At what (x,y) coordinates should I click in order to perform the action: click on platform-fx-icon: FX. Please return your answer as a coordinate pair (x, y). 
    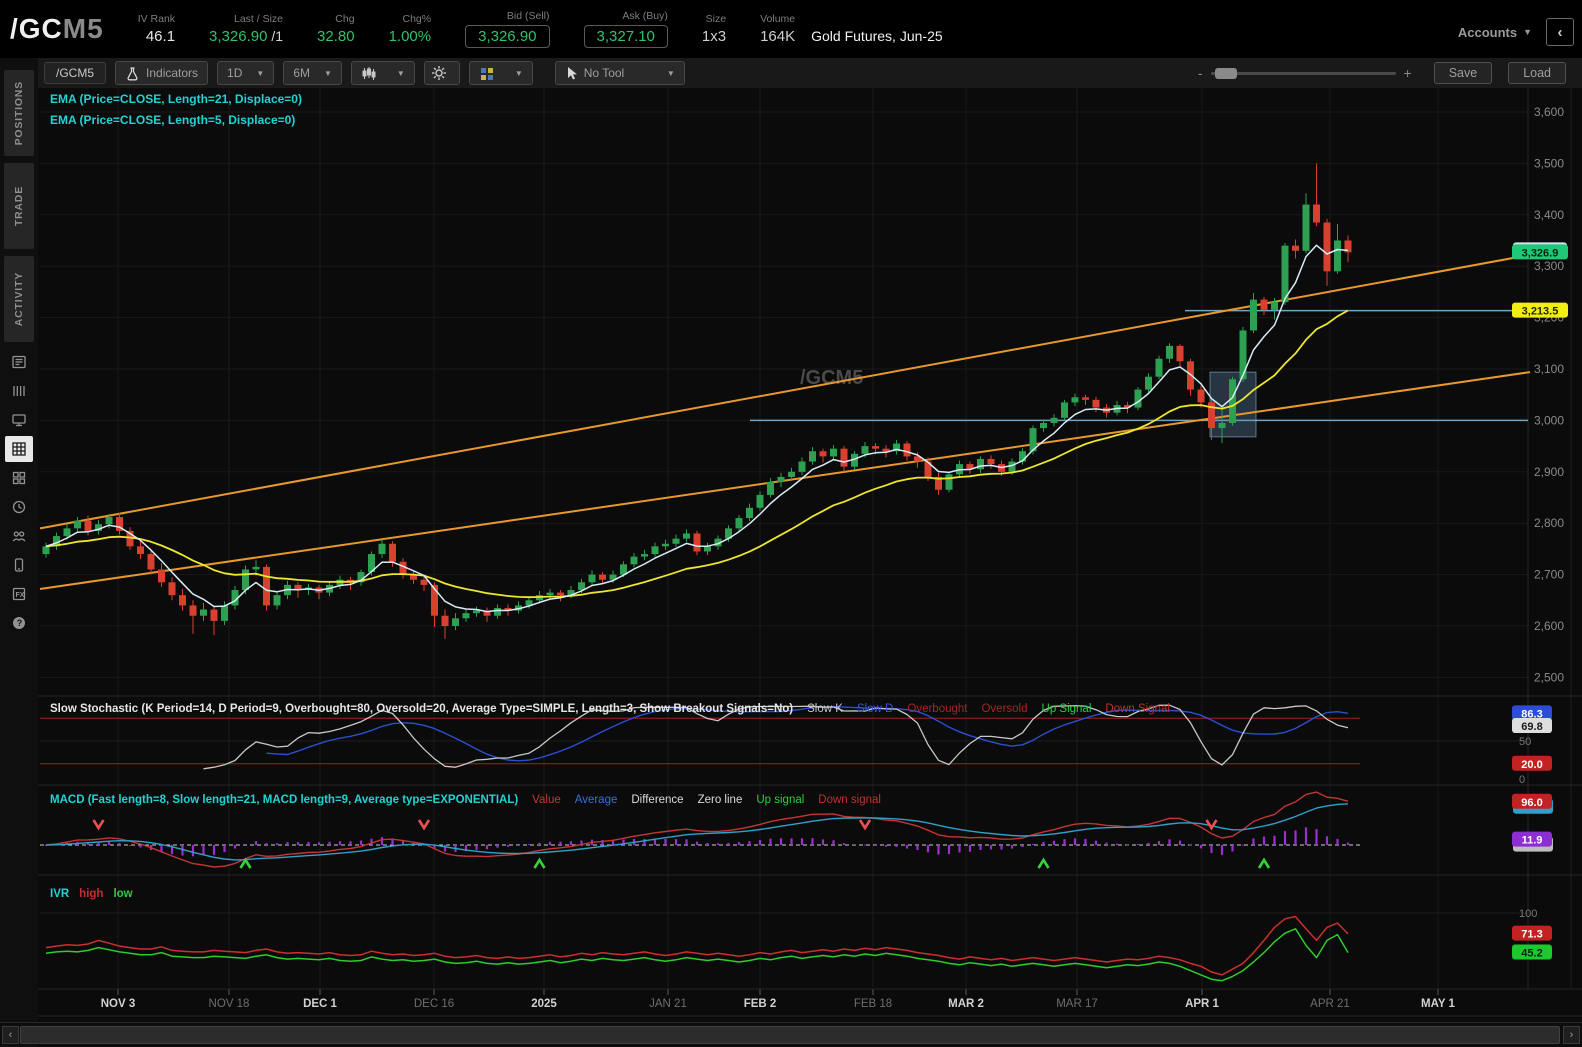
    Looking at the image, I should click on (19, 594).